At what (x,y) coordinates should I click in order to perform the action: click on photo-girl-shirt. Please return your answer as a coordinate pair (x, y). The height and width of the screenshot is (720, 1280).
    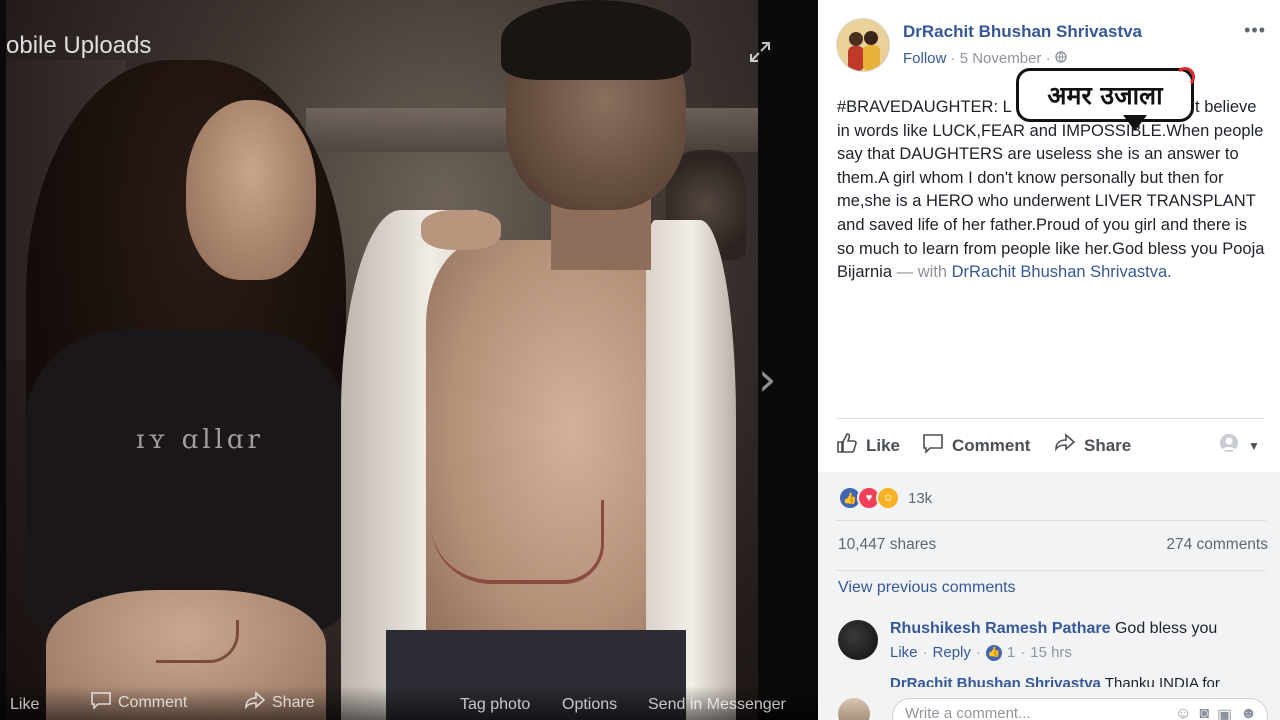
    Looking at the image, I should click on (186, 480).